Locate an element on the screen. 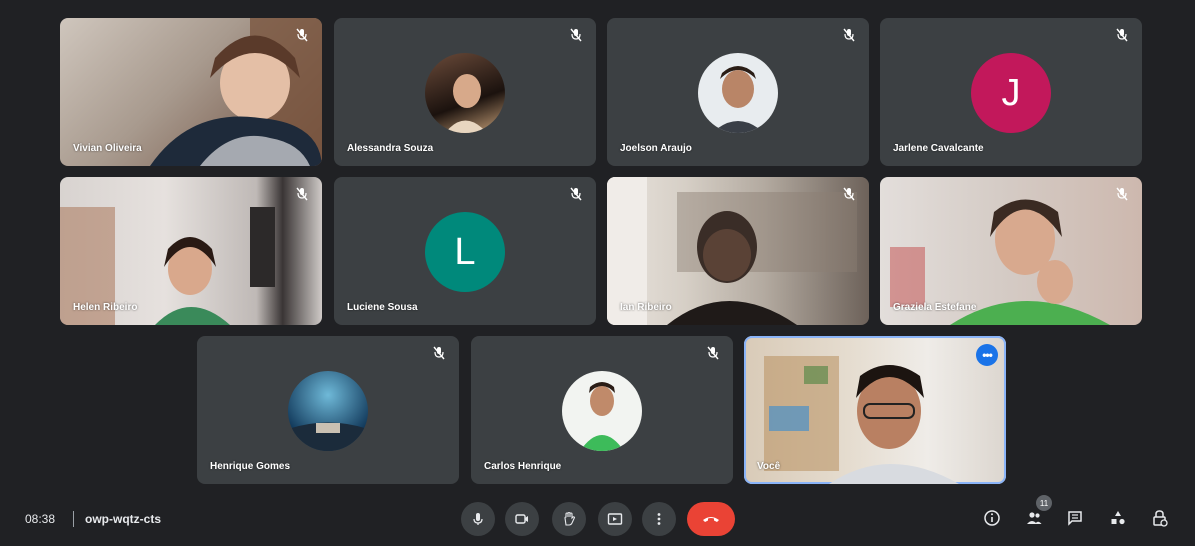 The image size is (1195, 546). more-options-button is located at coordinates (659, 519).